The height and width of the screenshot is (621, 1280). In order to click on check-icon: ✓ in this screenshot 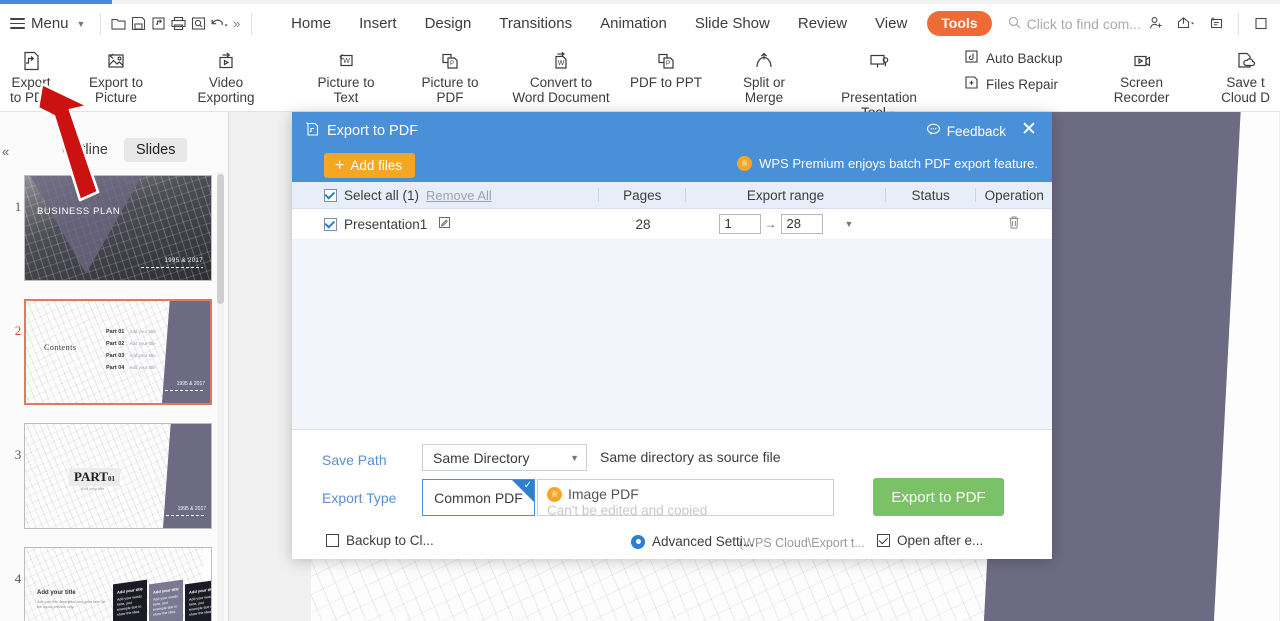, I will do `click(527, 485)`.